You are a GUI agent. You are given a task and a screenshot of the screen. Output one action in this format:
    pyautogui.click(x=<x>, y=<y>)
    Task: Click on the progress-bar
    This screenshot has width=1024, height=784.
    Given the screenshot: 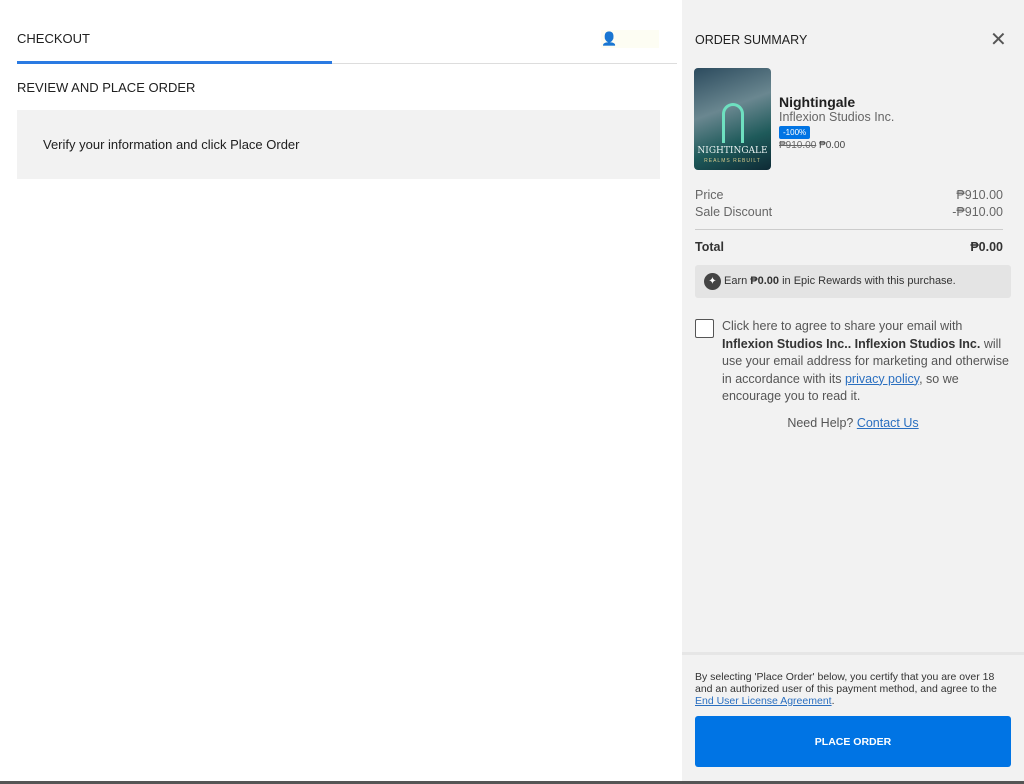 What is the action you would take?
    pyautogui.click(x=174, y=62)
    